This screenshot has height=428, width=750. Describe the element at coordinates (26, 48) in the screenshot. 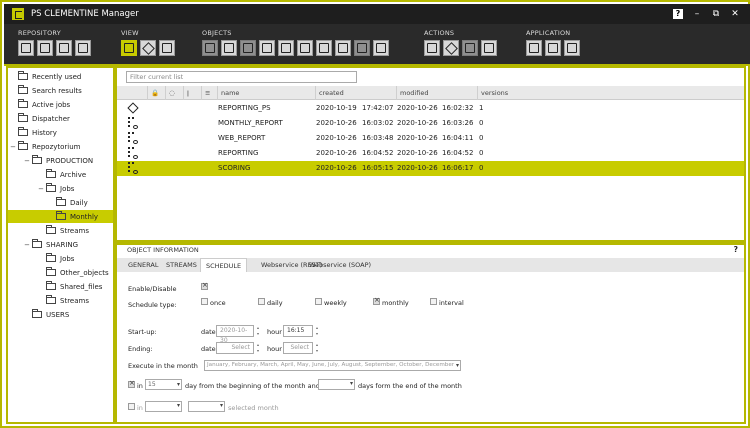

I see `new-object-icon` at that location.